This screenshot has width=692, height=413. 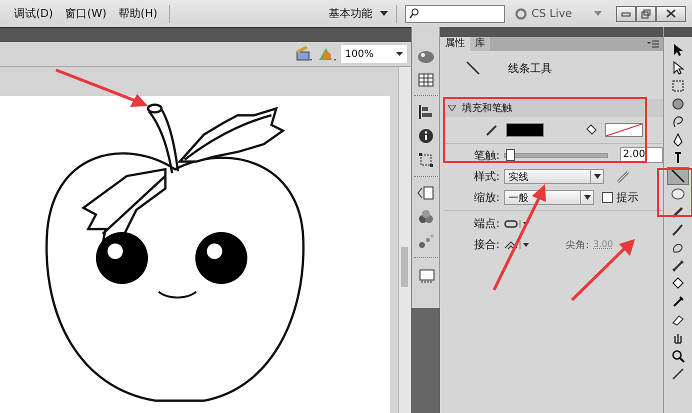 What do you see at coordinates (678, 194) in the screenshot?
I see `oval-icon` at bounding box center [678, 194].